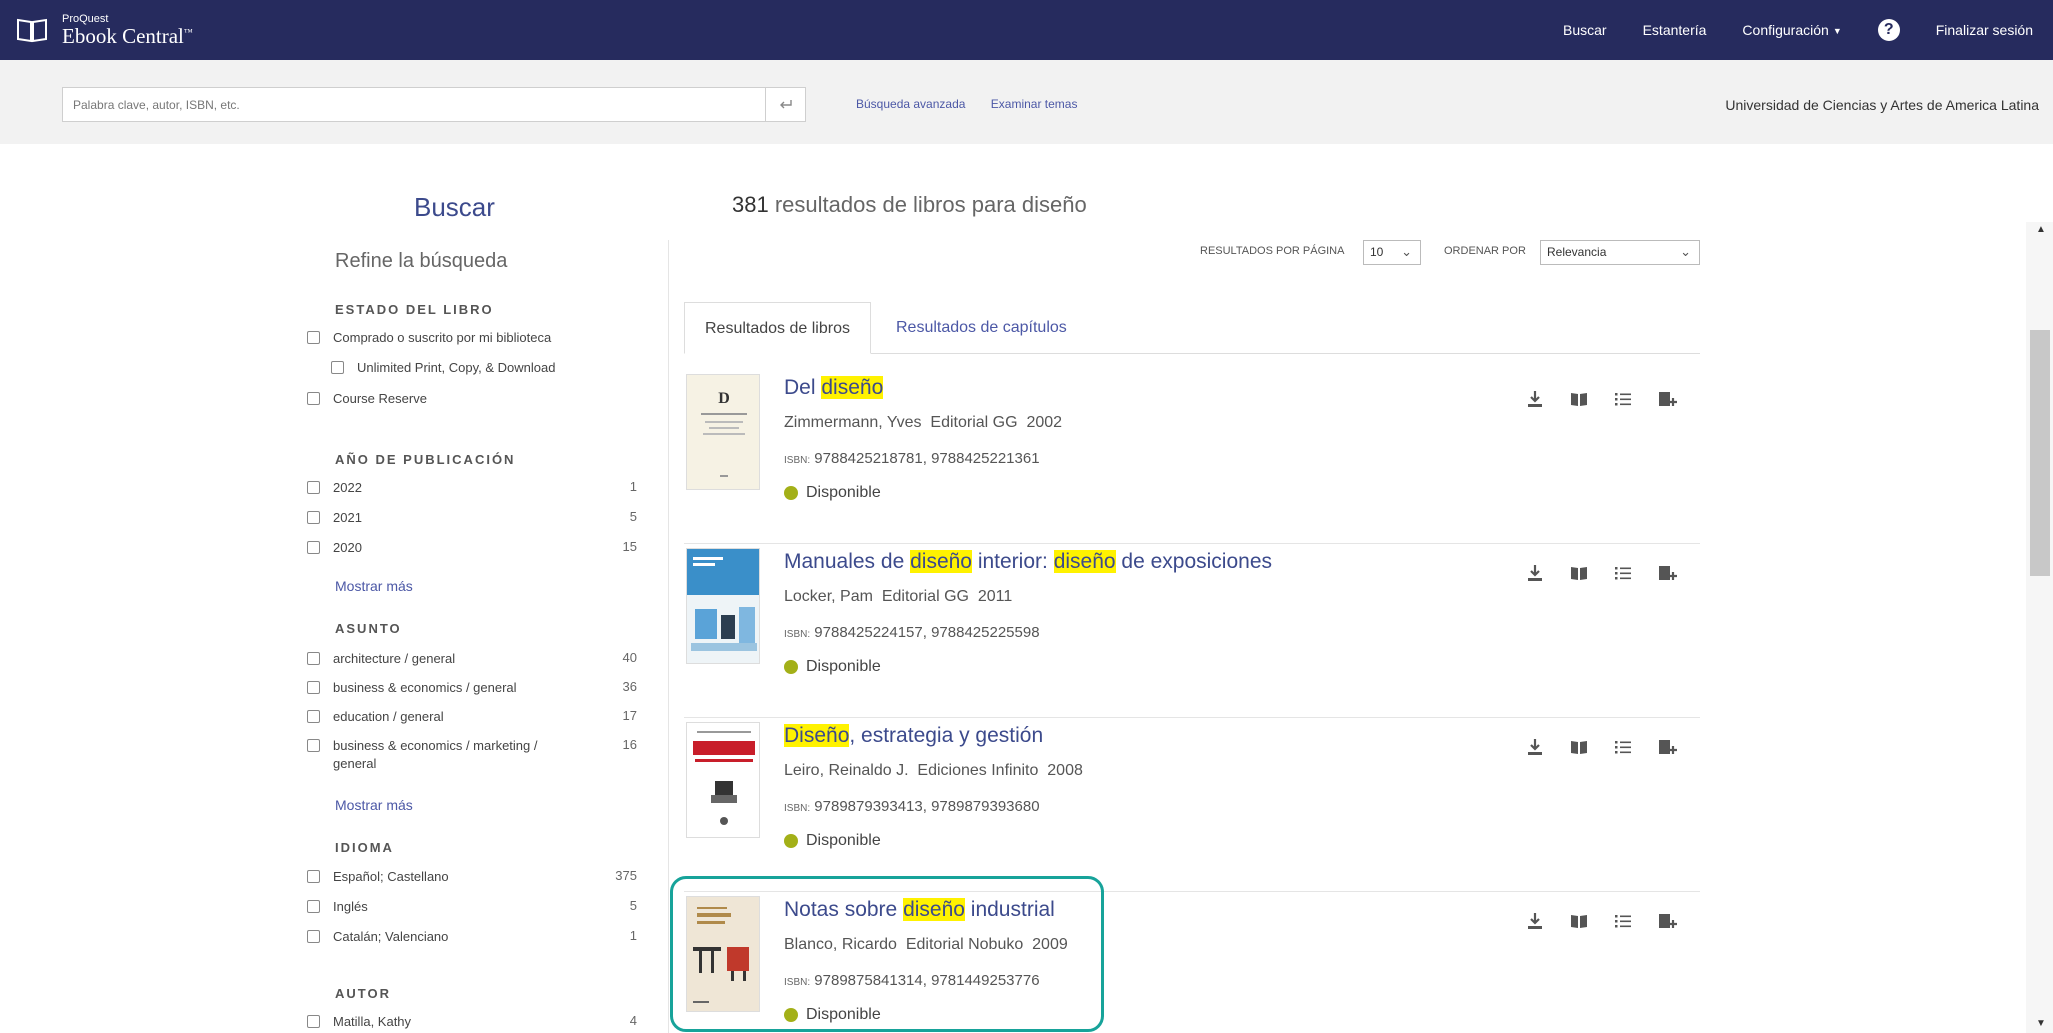 The height and width of the screenshot is (1033, 2053). Describe the element at coordinates (668, 636) in the screenshot. I see `column-divider` at that location.